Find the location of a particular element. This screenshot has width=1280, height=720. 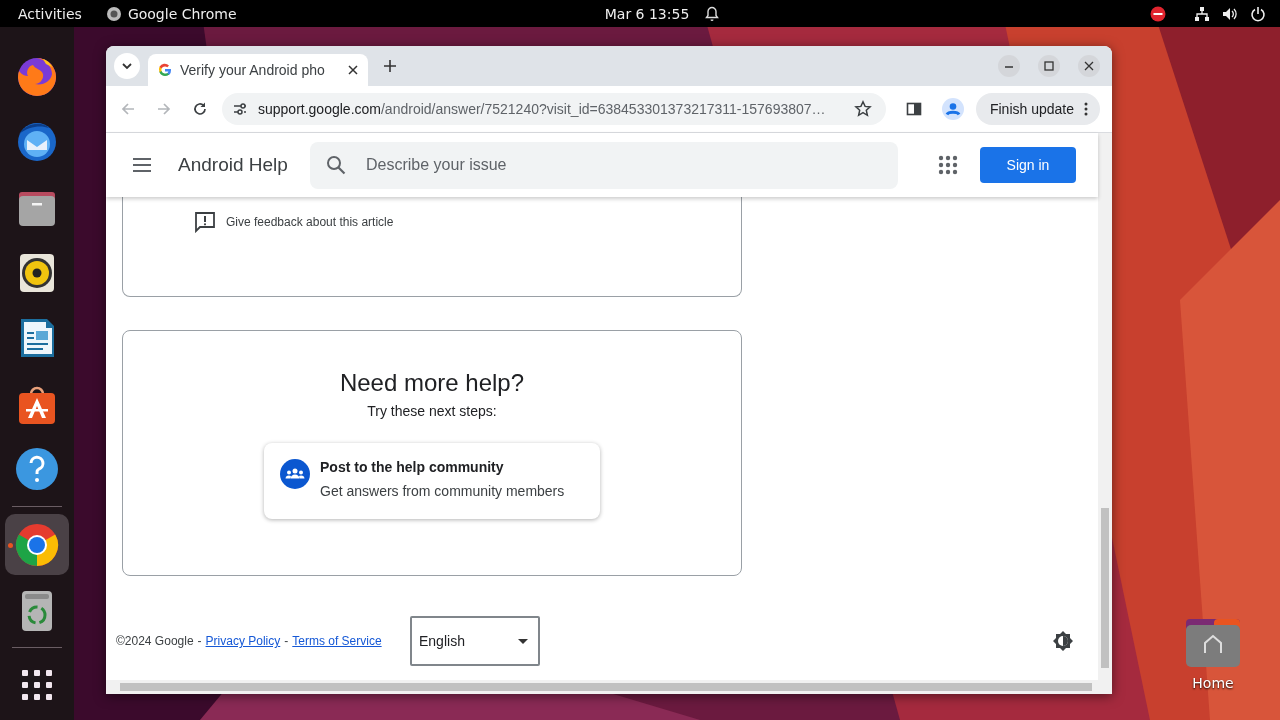

side-panel-icon is located at coordinates (913, 109).